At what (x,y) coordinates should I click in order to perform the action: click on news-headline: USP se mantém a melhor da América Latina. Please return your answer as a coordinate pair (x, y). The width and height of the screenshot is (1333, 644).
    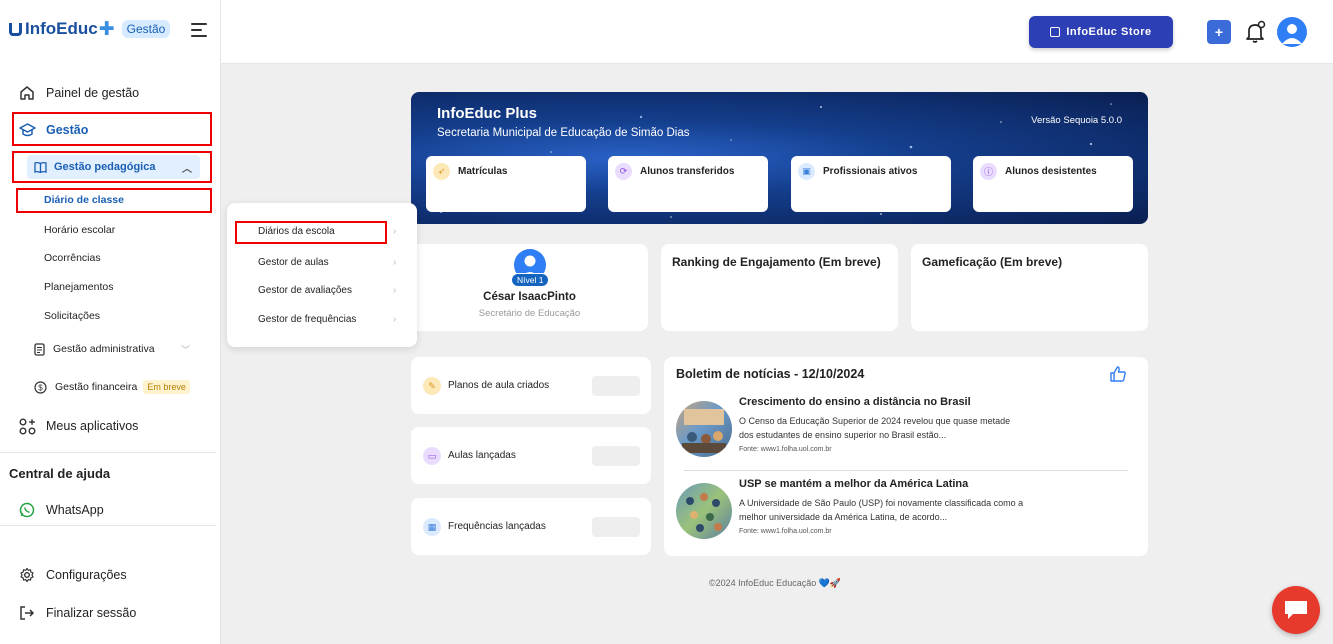
    Looking at the image, I should click on (854, 484).